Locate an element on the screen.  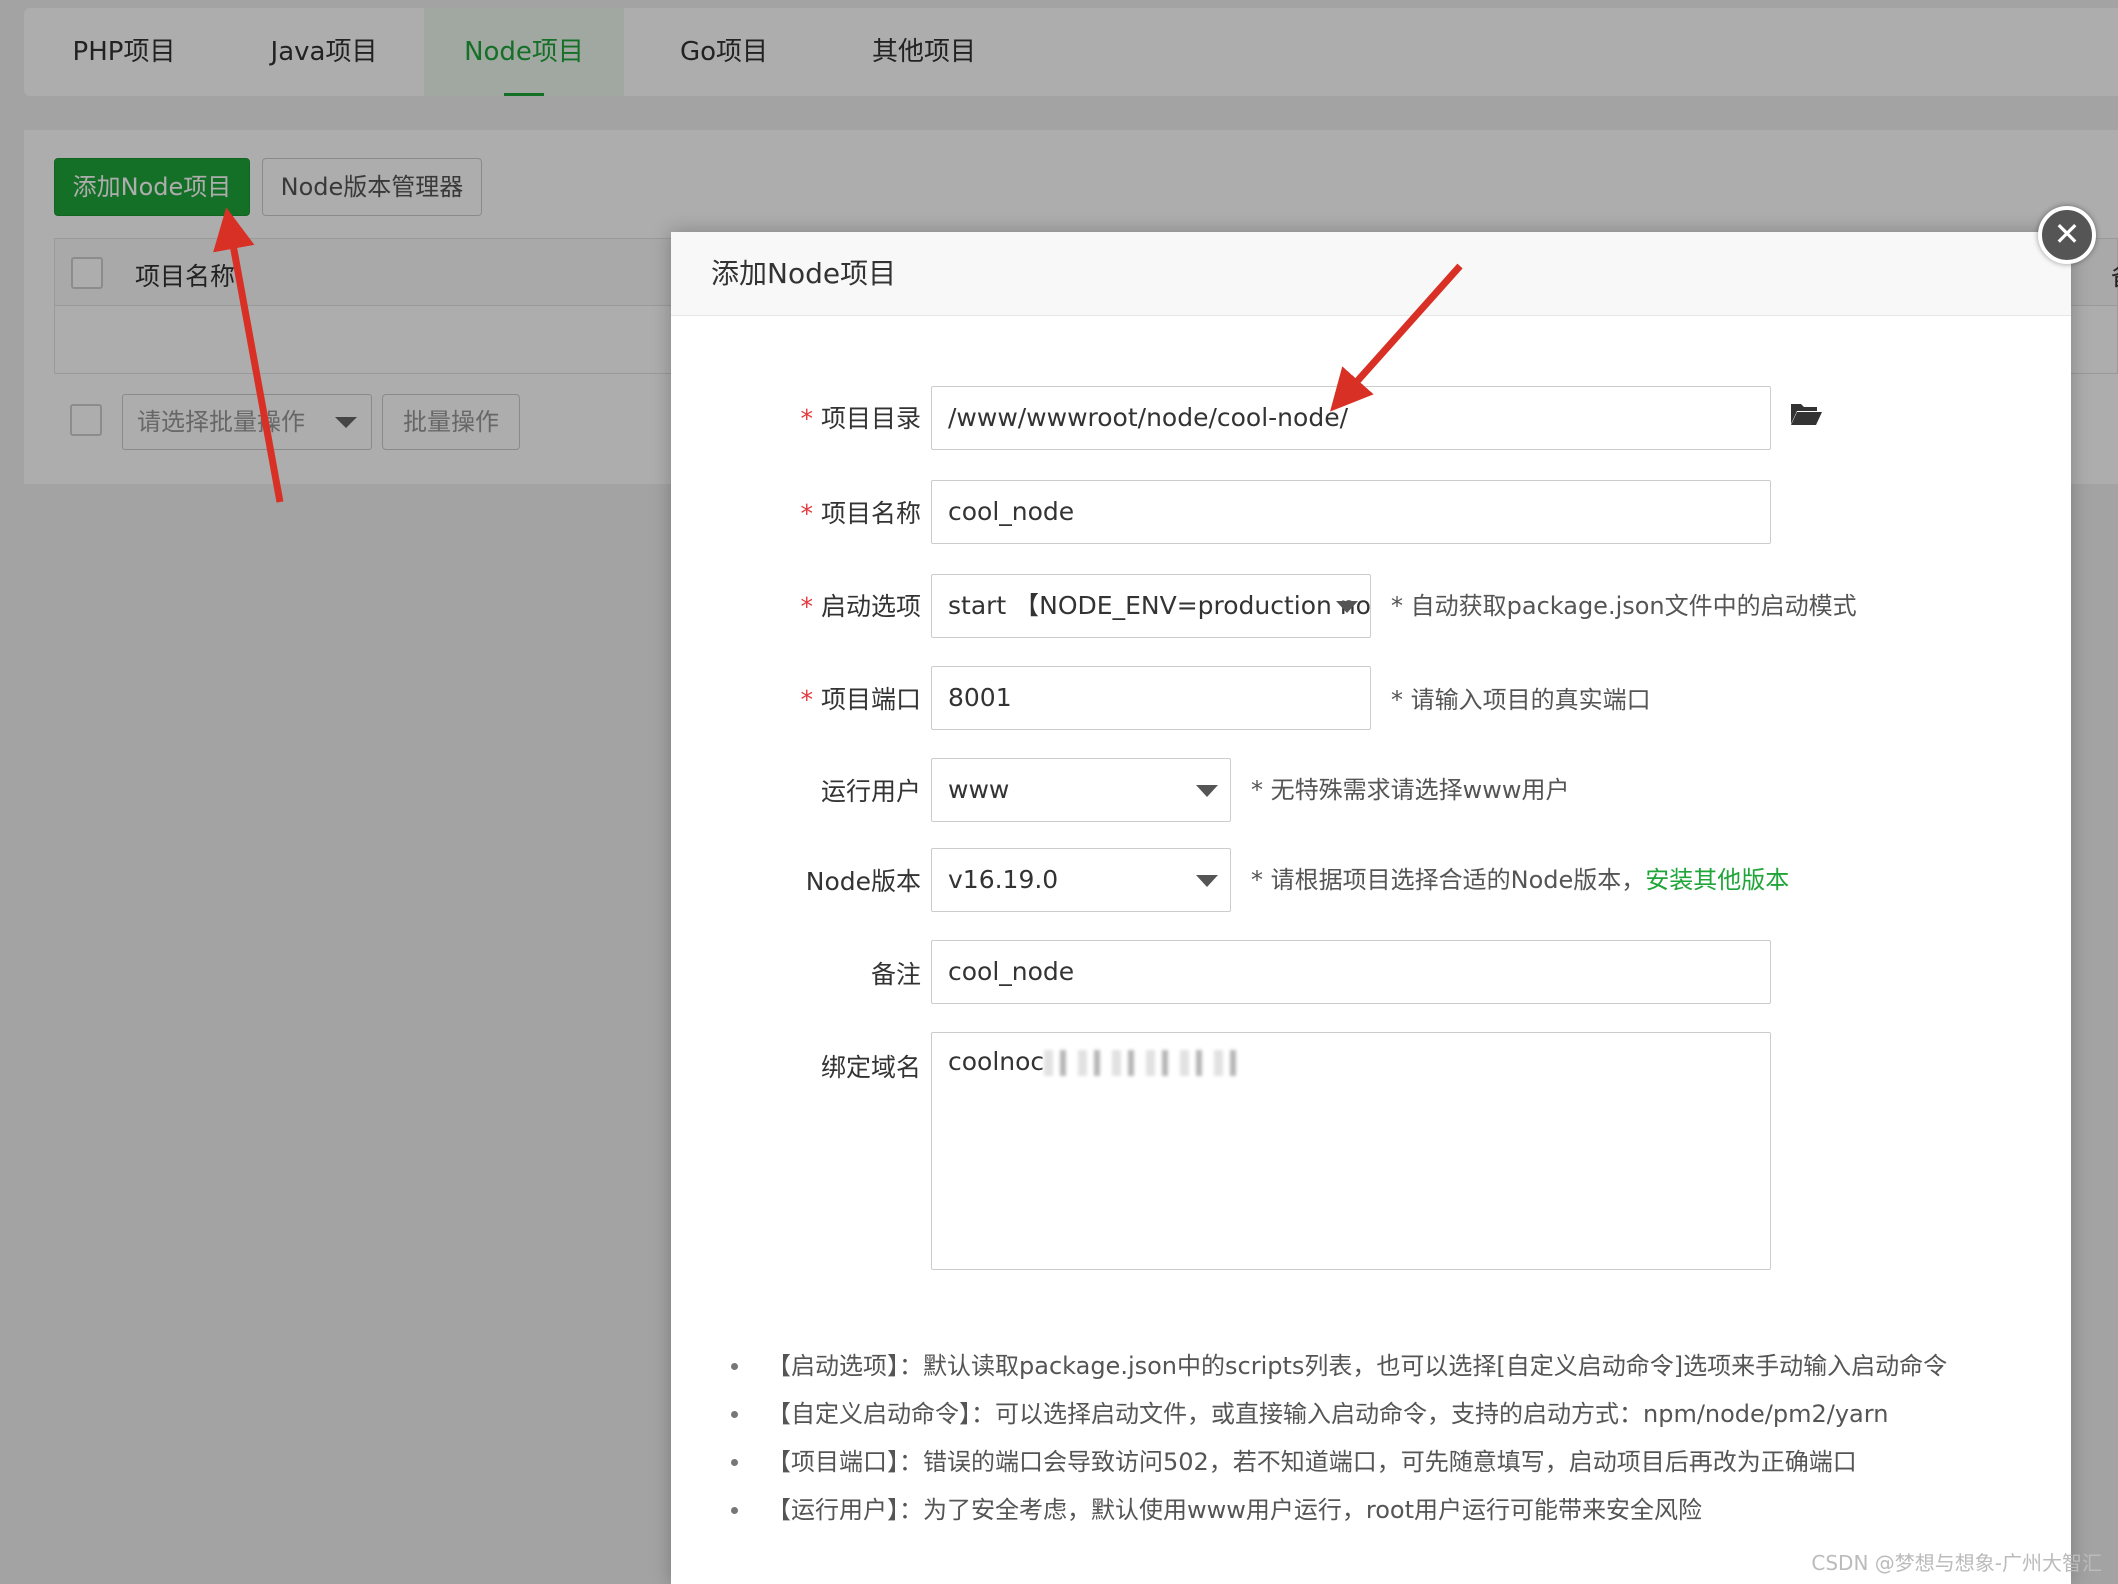
port-input: 8001 is located at coordinates (1151, 698).